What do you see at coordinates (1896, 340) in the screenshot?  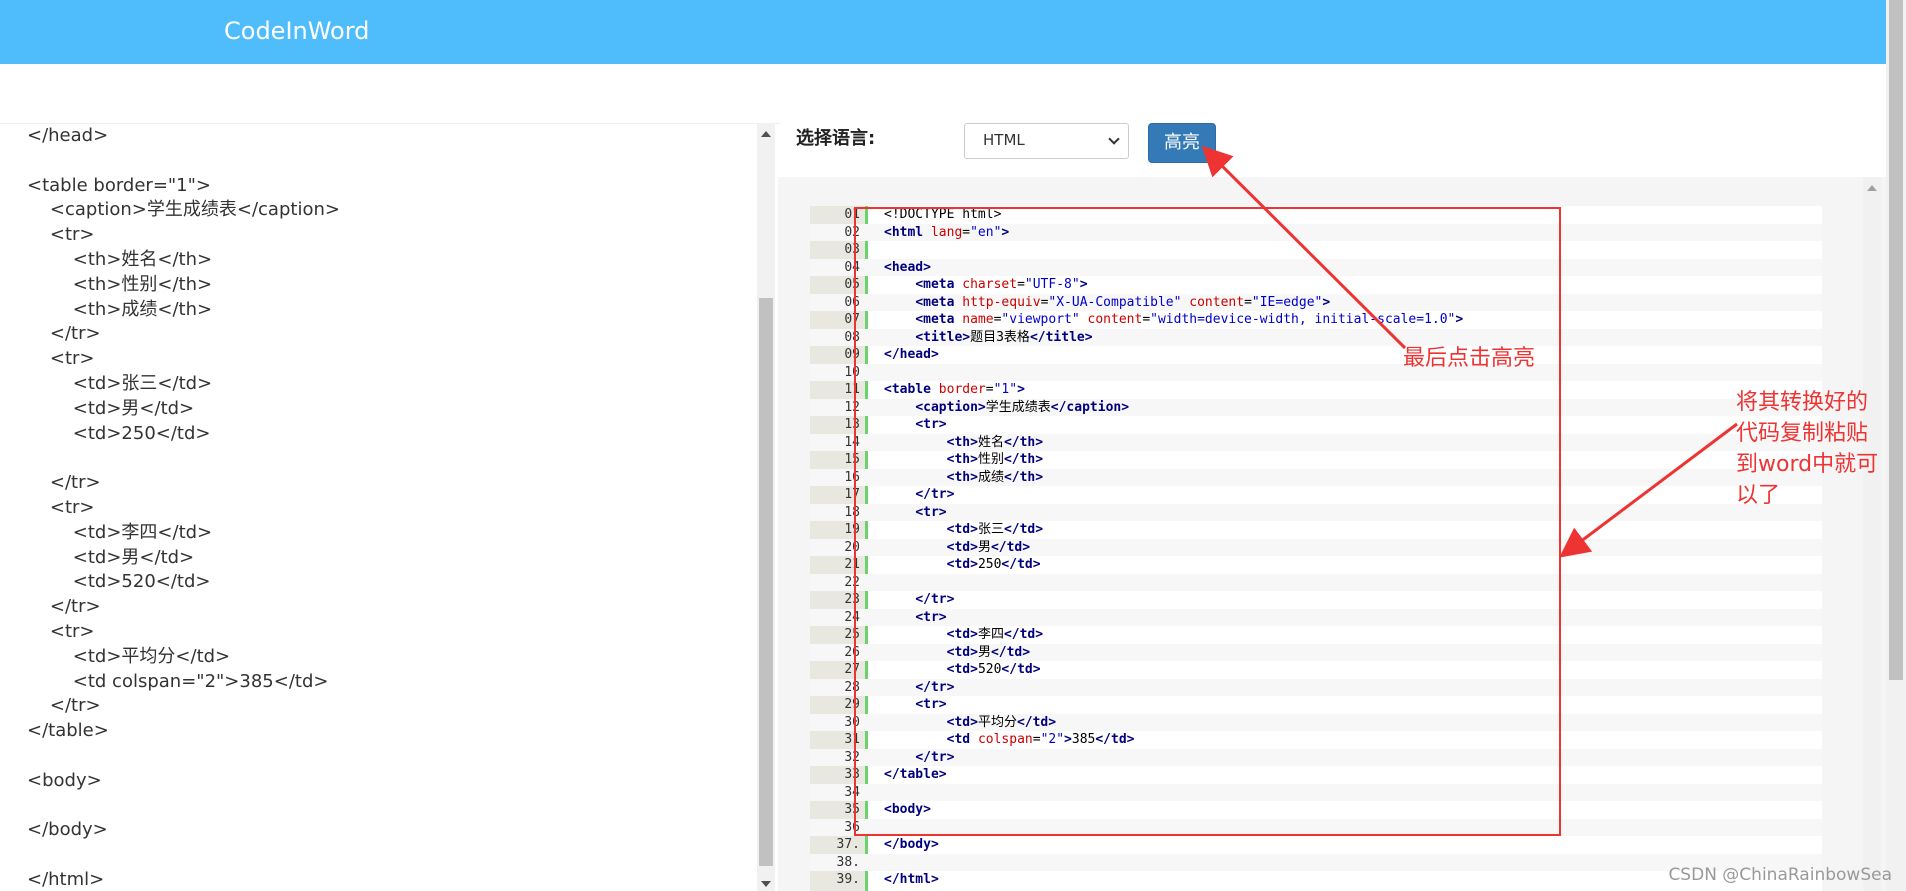 I see `page-scrollbar-thumb` at bounding box center [1896, 340].